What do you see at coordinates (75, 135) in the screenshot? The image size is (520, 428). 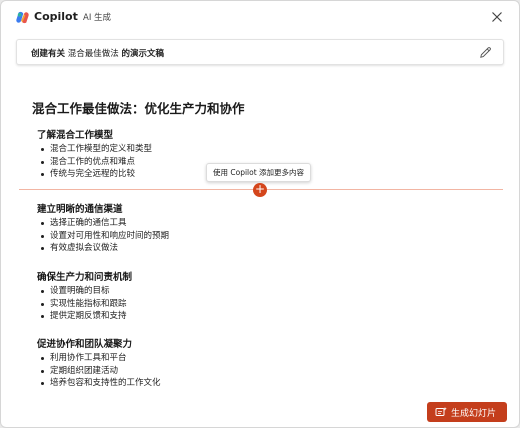 I see `section-heading: 了解混合工作模型` at bounding box center [75, 135].